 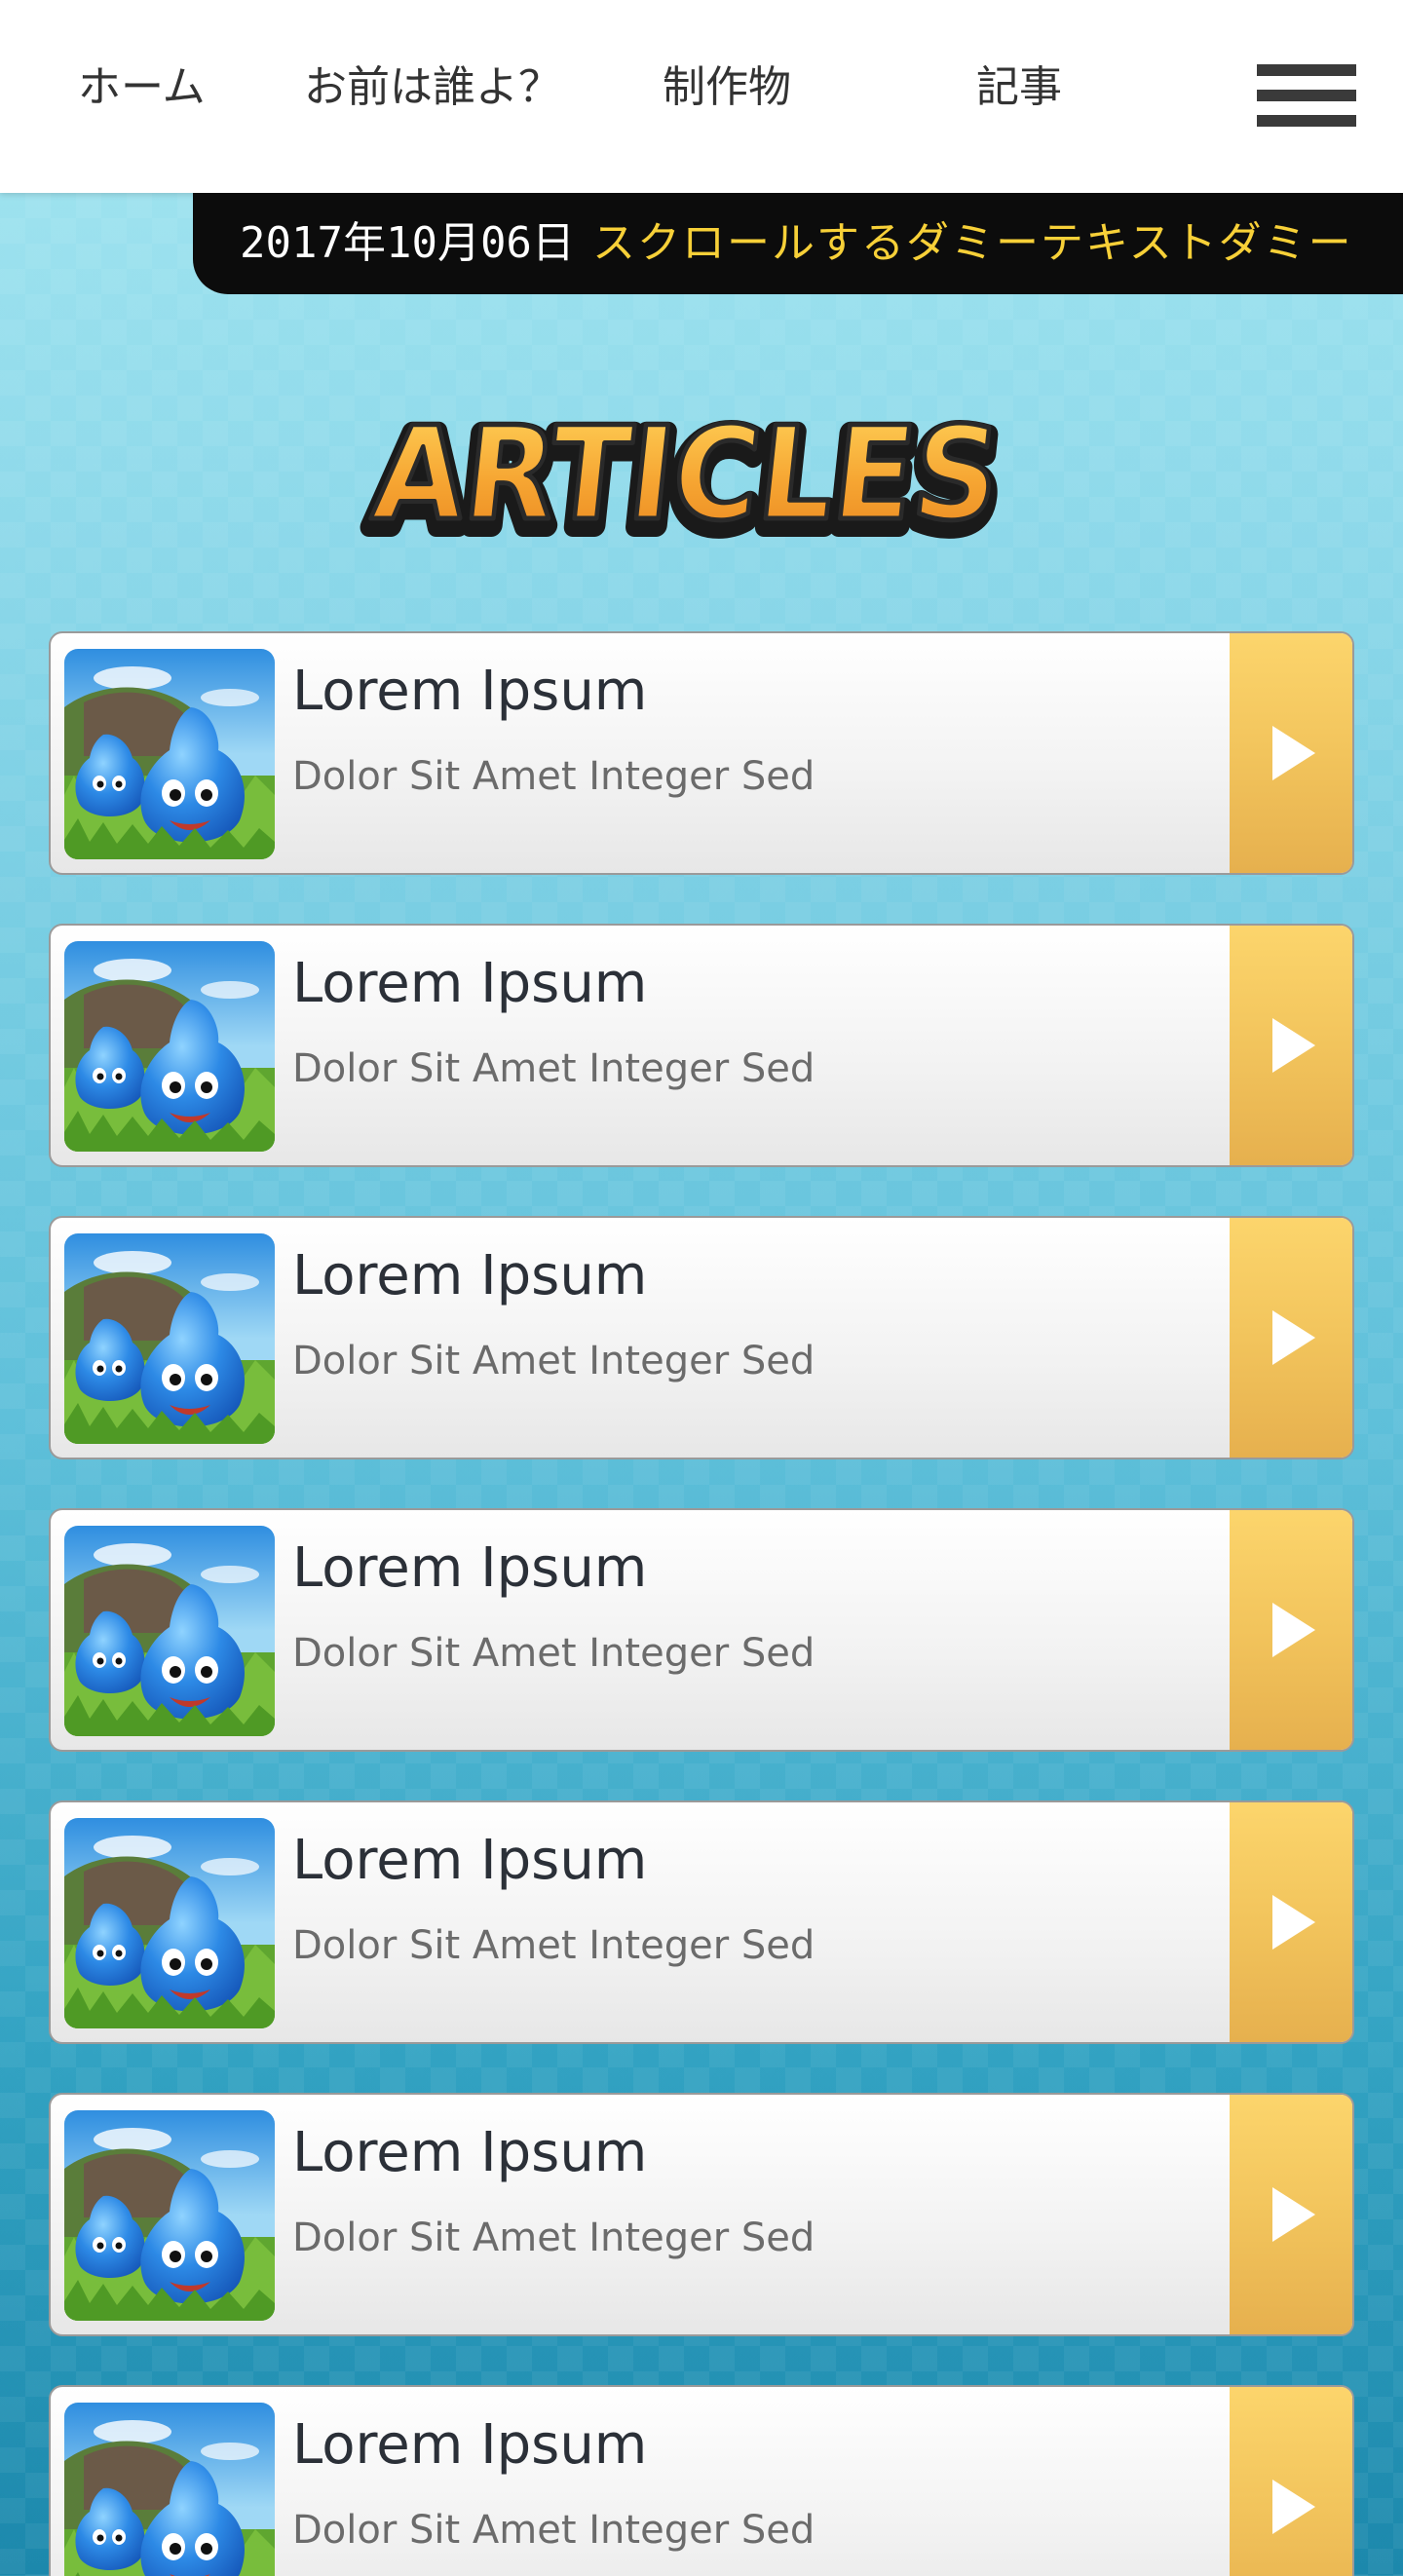 I want to click on ticker-date: 2017年10月06日, so click(x=407, y=243).